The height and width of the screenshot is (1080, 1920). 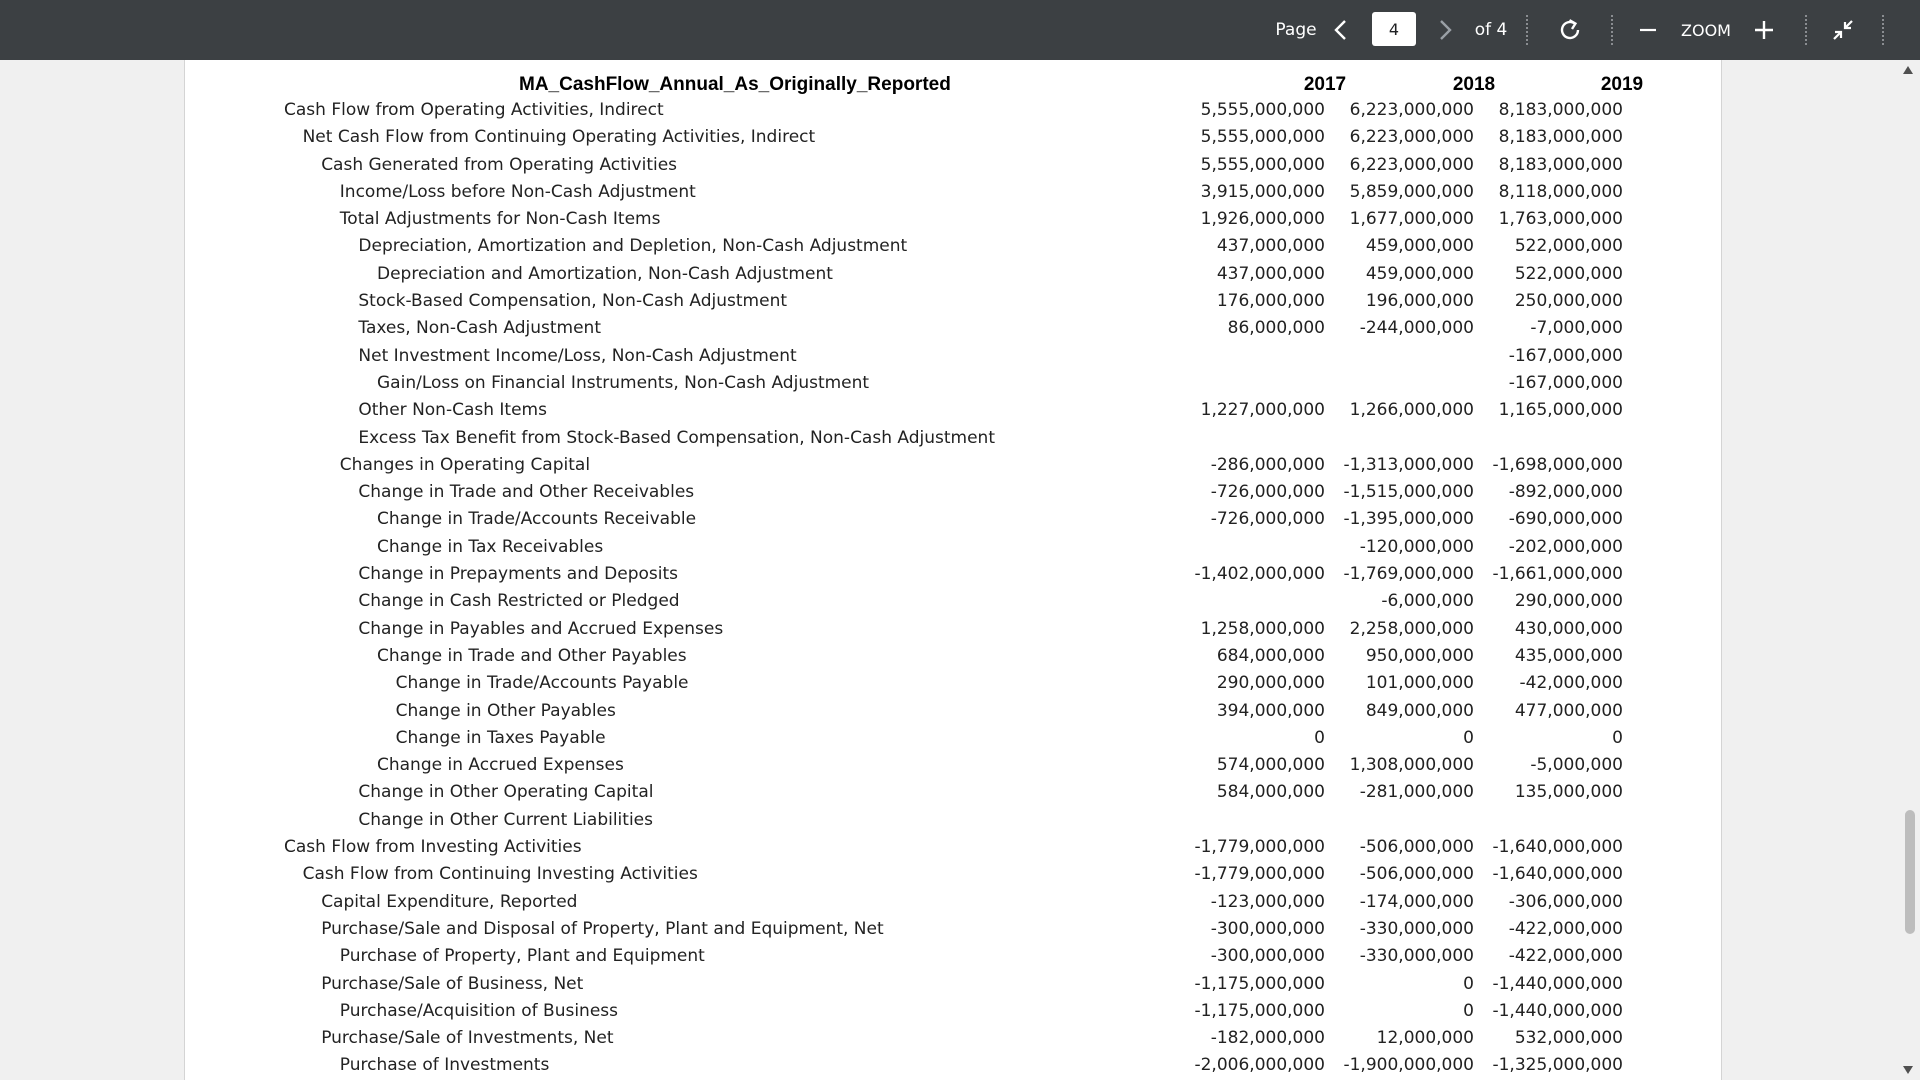 I want to click on row-value-2018: -1,395,000,000, so click(x=1408, y=519).